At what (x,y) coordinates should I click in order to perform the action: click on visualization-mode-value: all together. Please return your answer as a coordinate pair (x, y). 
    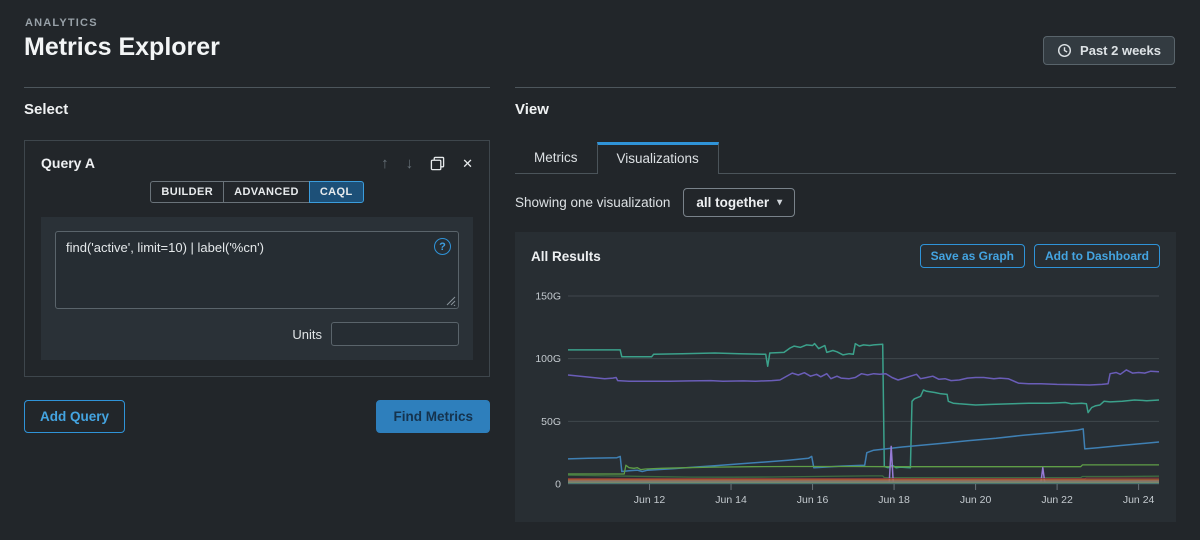
    Looking at the image, I should click on (733, 202).